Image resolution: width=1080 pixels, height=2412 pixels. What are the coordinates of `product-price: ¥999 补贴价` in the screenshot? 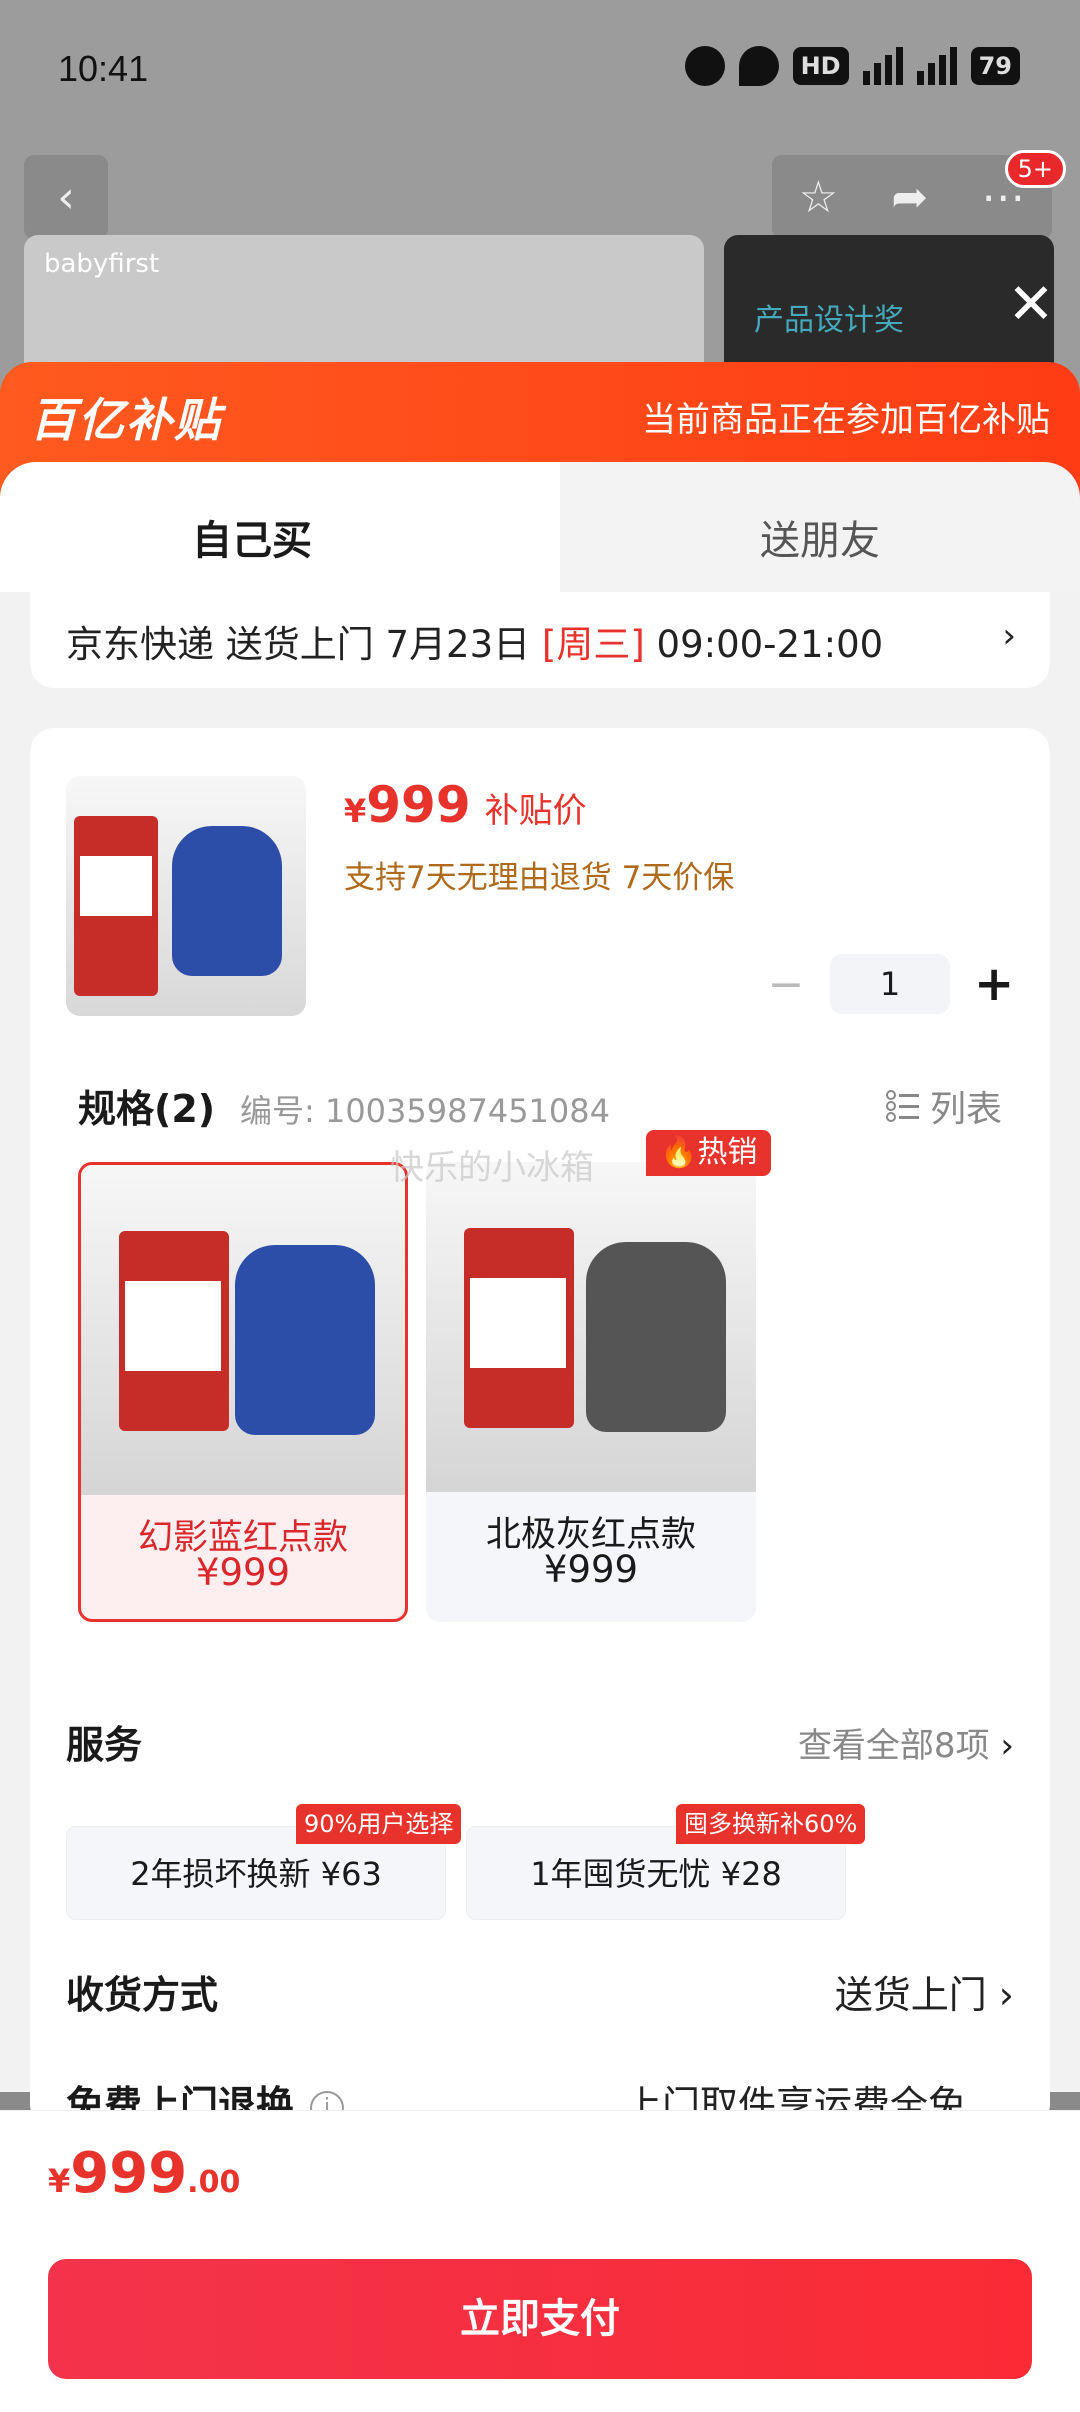 It's located at (465, 805).